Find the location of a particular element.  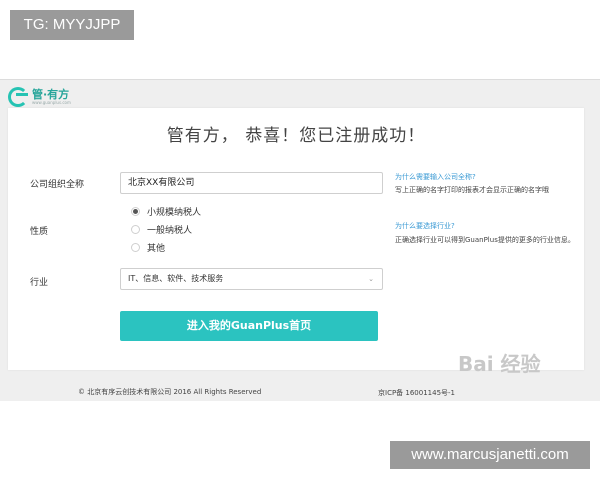

watermark-logo: Bai 经验 is located at coordinates (499, 364).